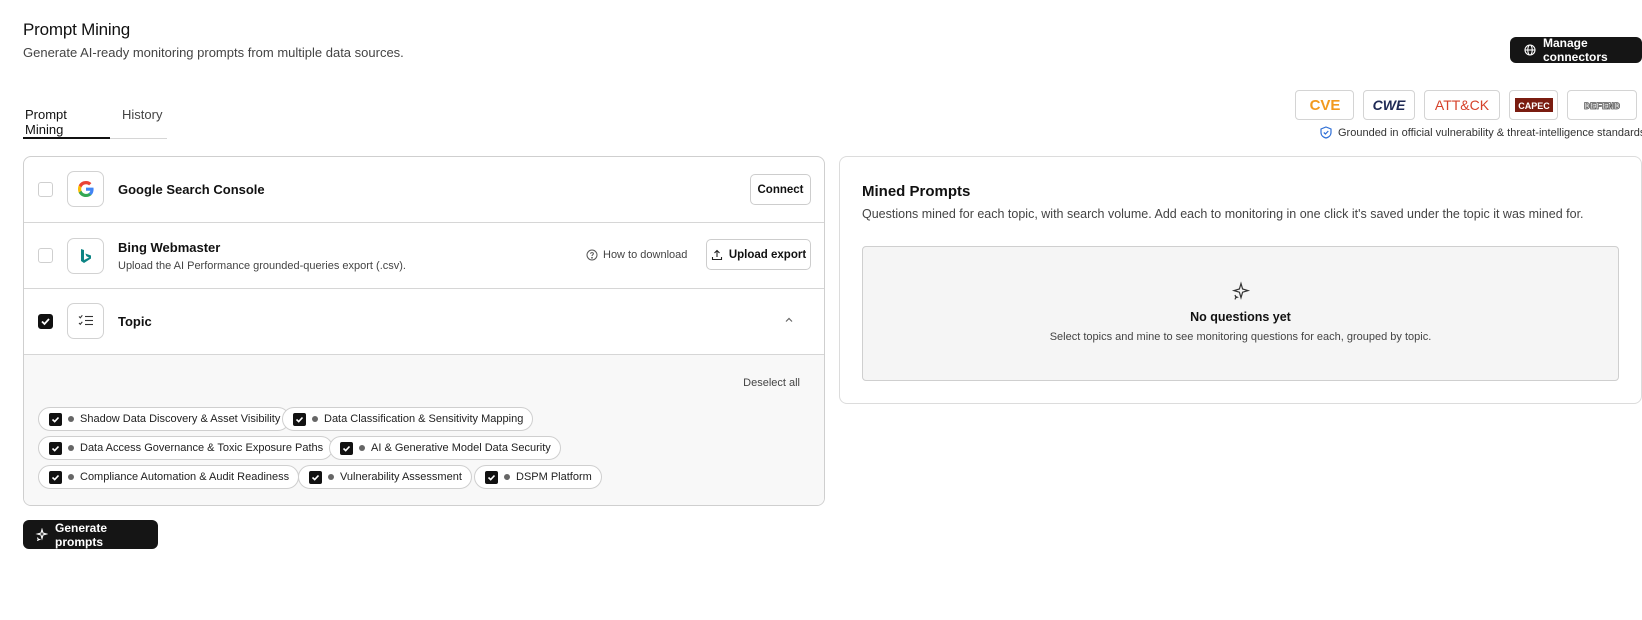 This screenshot has width=1642, height=620. I want to click on tab-history: History, so click(142, 119).